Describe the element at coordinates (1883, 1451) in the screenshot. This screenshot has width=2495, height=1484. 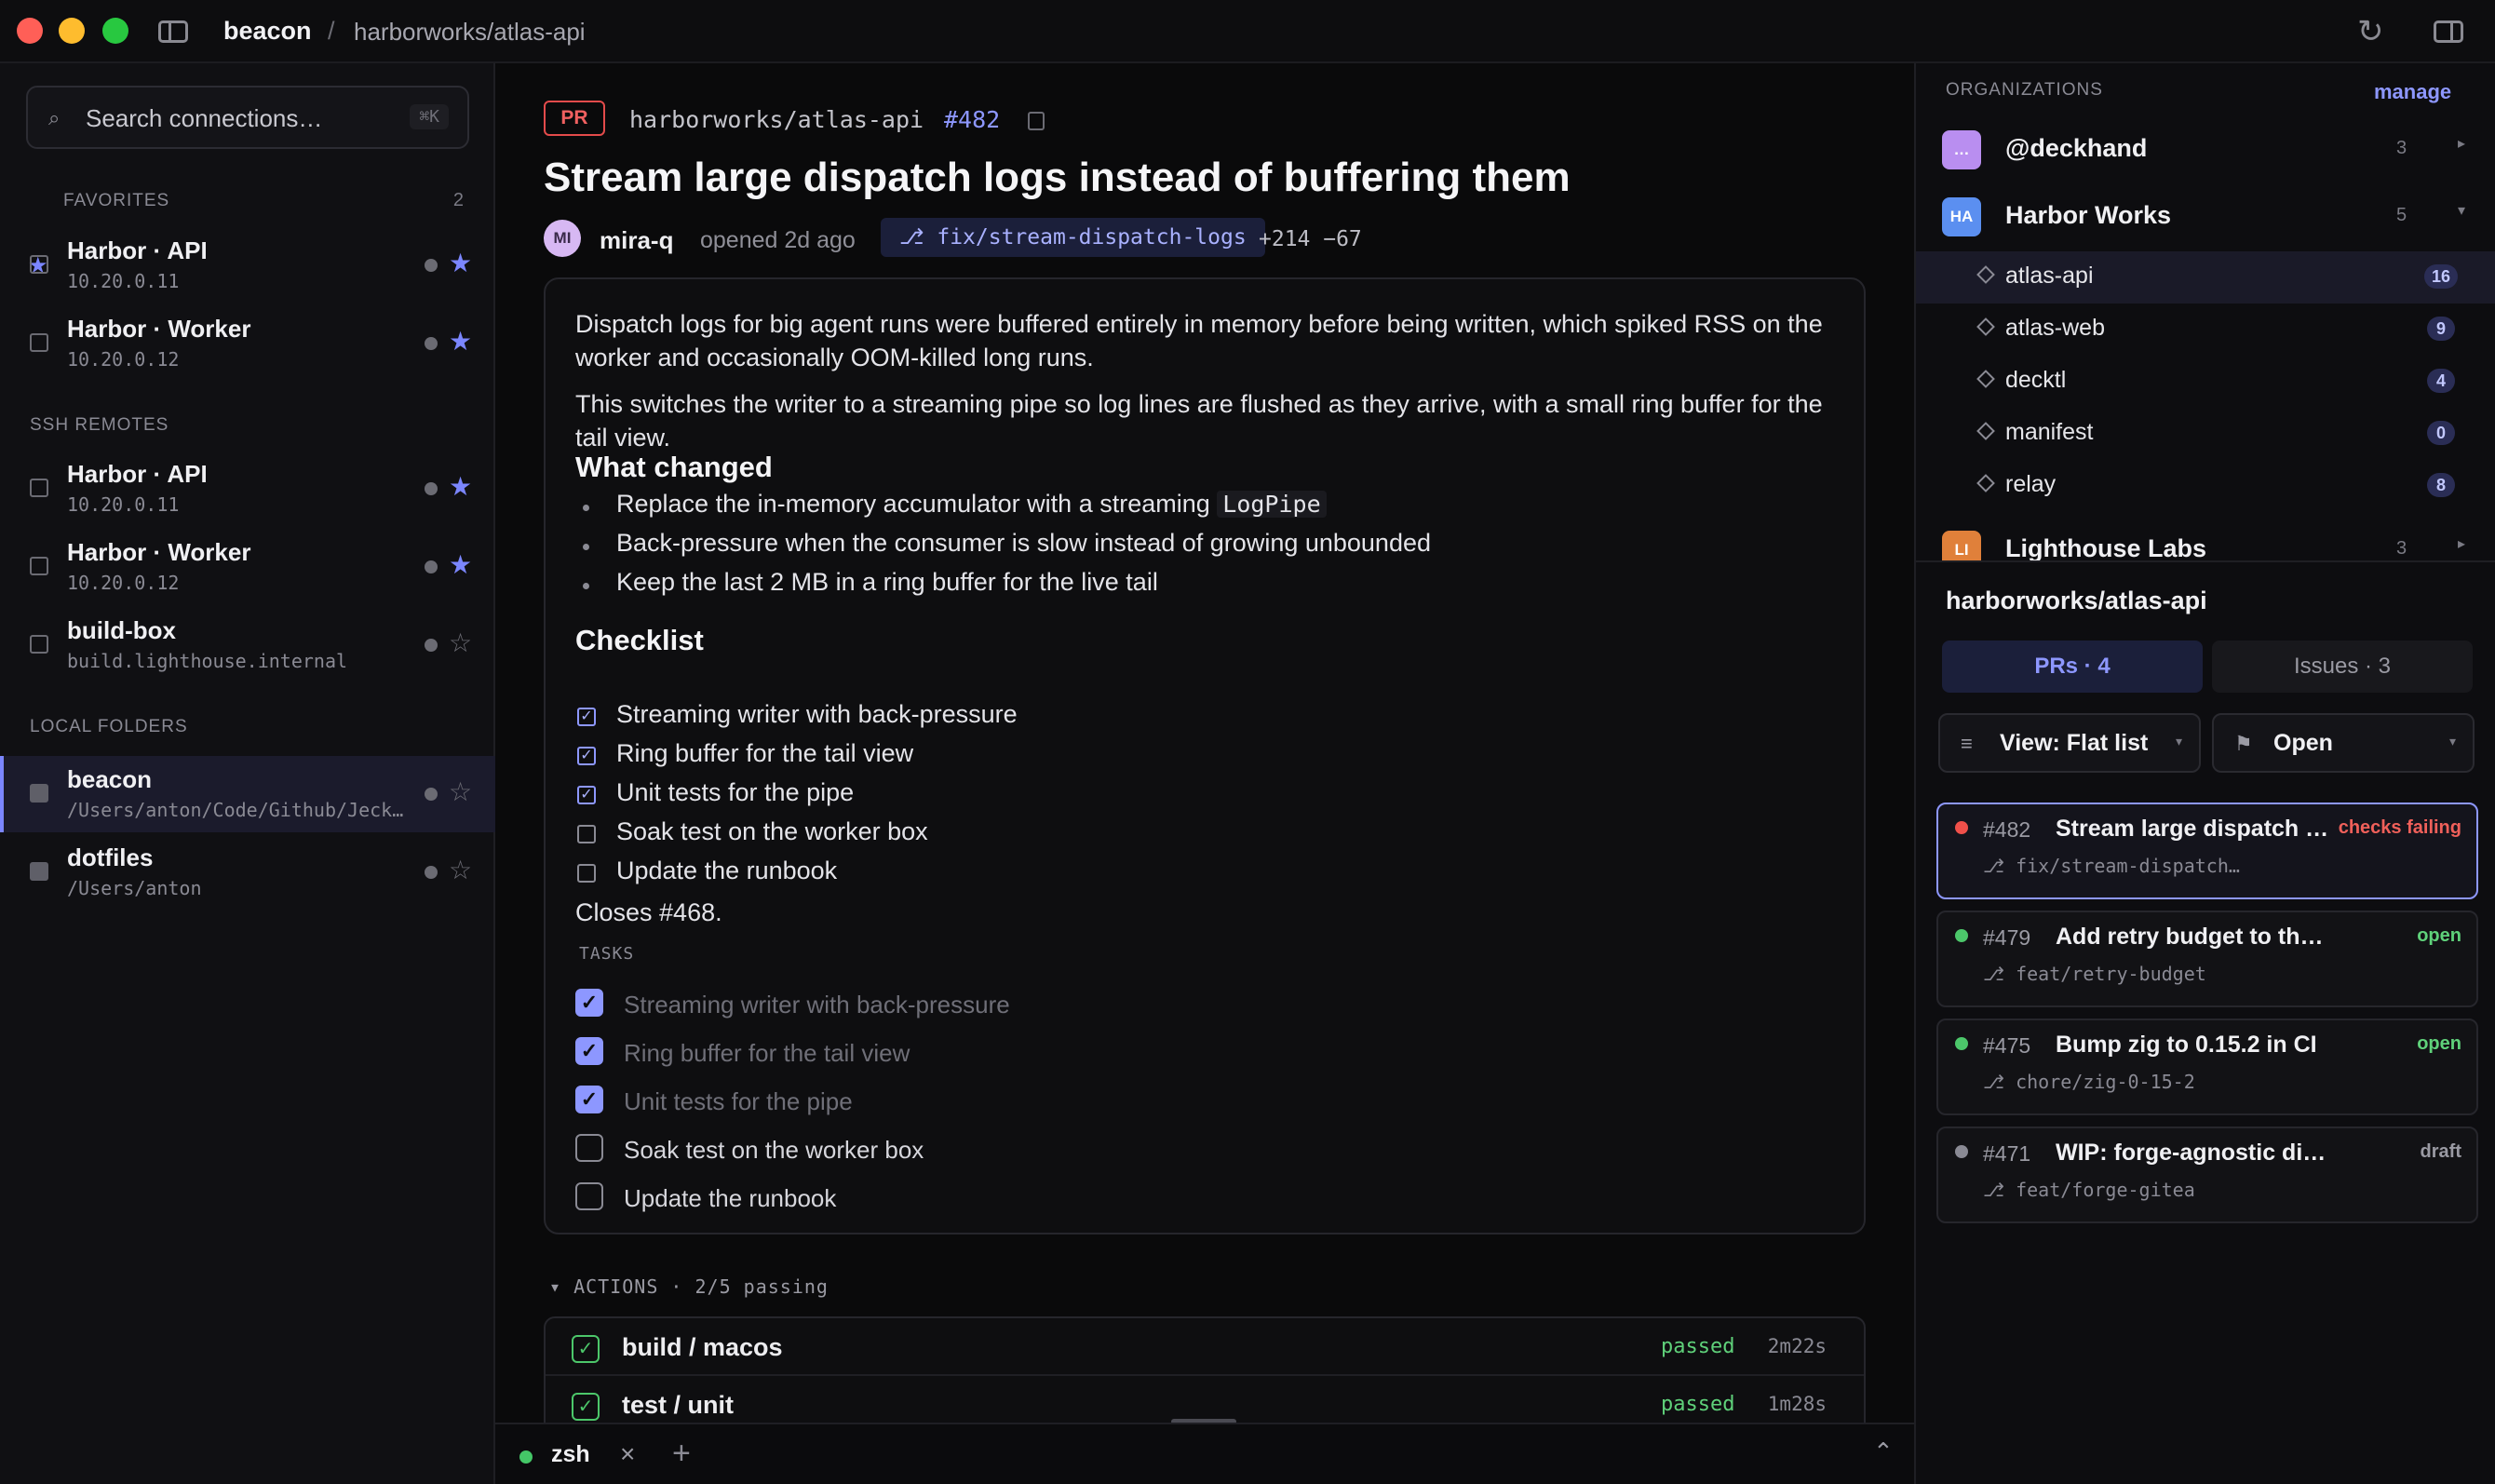
I see `chevron-up-icon: ⌃` at that location.